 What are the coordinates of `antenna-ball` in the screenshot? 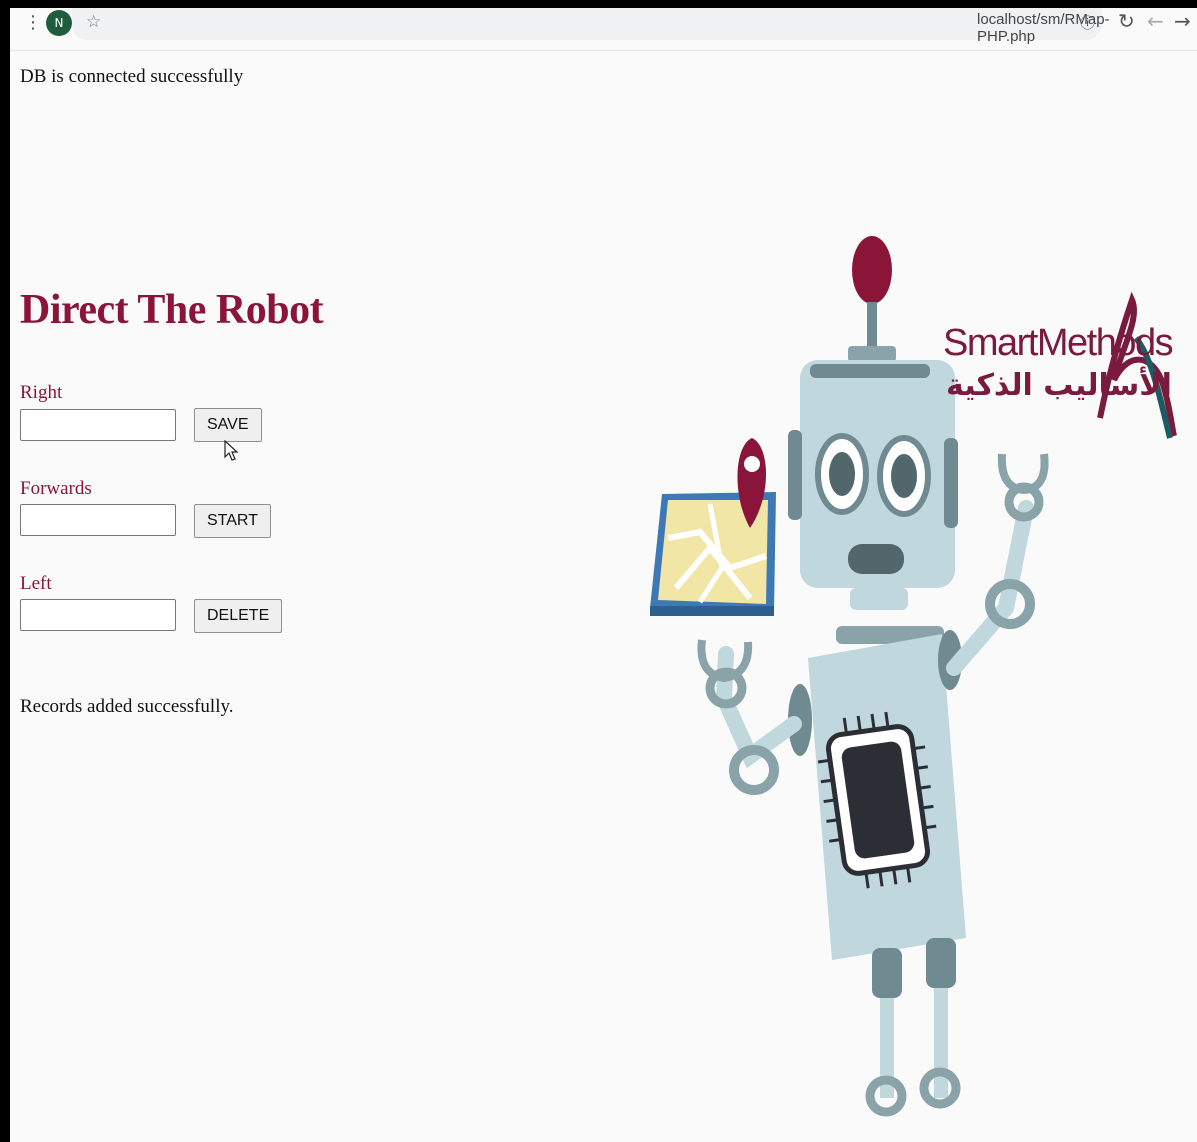 It's located at (872, 270).